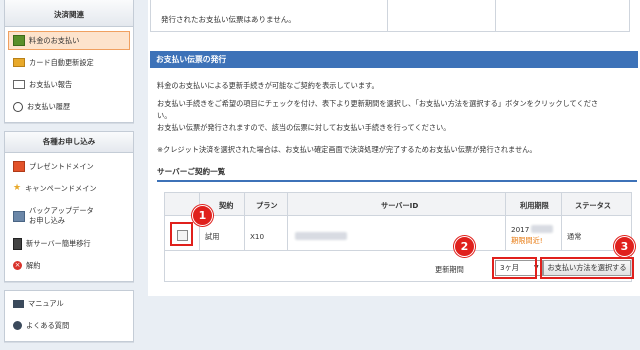  I want to click on sidebar-item-manual: マニュアル, so click(69, 303).